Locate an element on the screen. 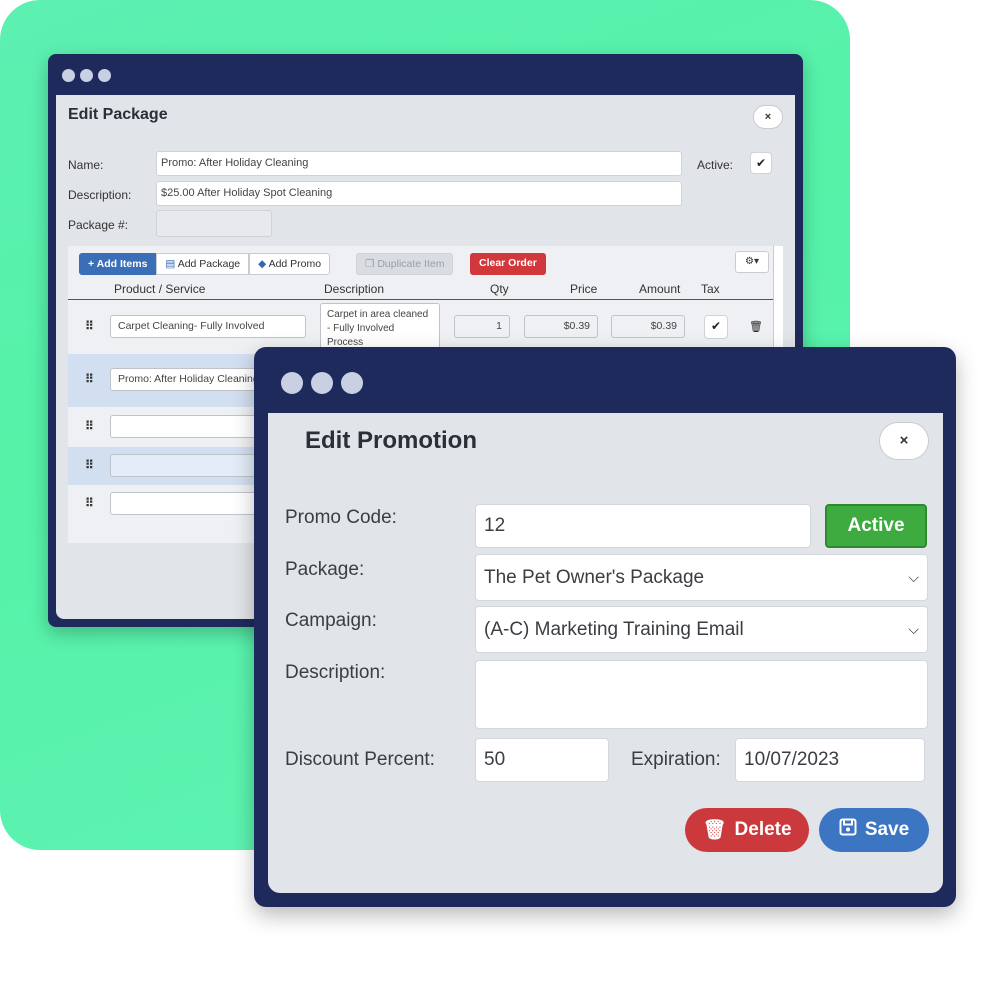  description-input: $25.00 After Holiday Spot Cleaning is located at coordinates (419, 193).